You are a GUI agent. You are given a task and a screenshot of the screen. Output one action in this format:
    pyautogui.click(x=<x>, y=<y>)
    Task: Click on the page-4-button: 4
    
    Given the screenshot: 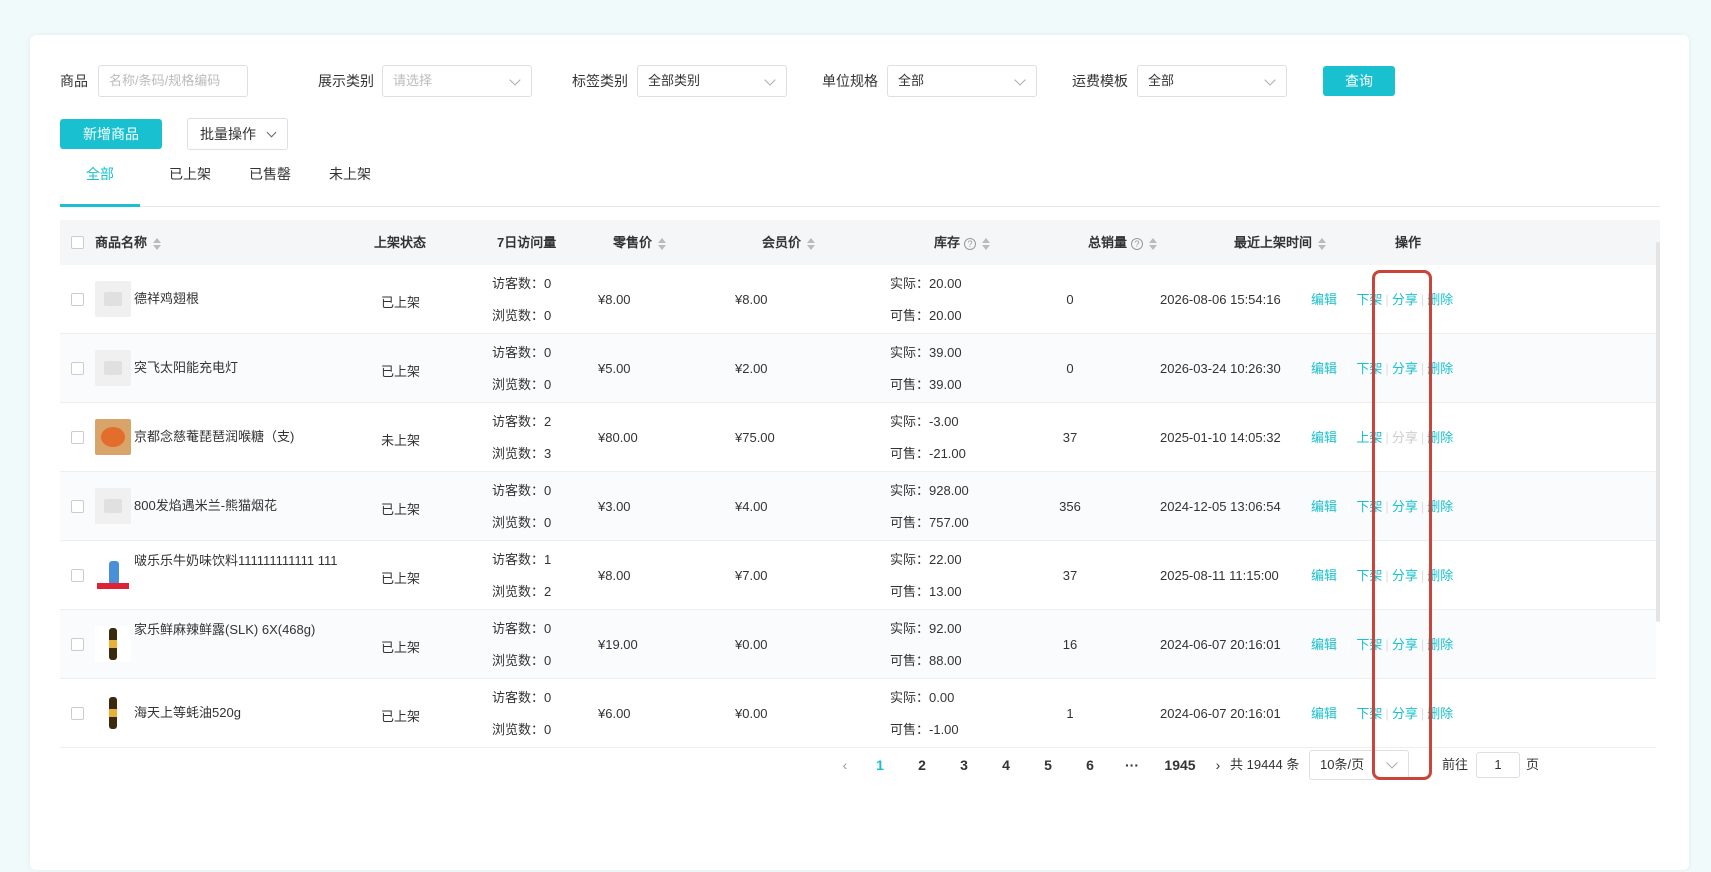 What is the action you would take?
    pyautogui.click(x=1006, y=765)
    